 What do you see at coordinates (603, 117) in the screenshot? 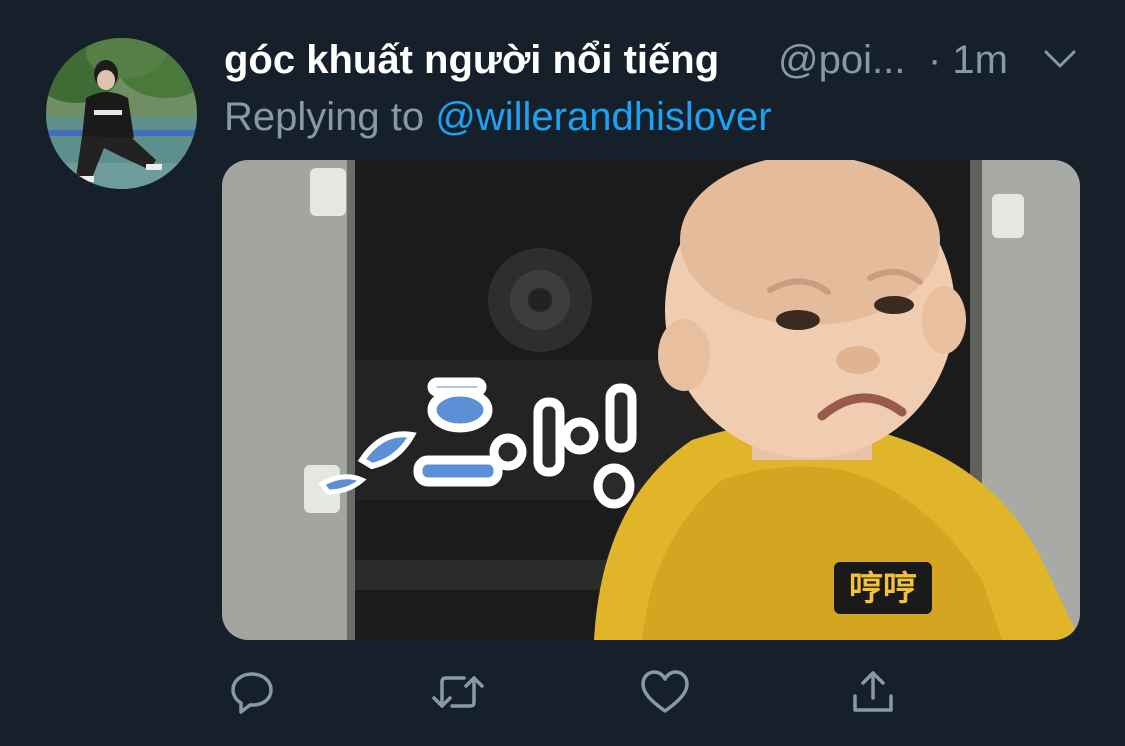
I see `reply-to-link: @willerandhislover` at bounding box center [603, 117].